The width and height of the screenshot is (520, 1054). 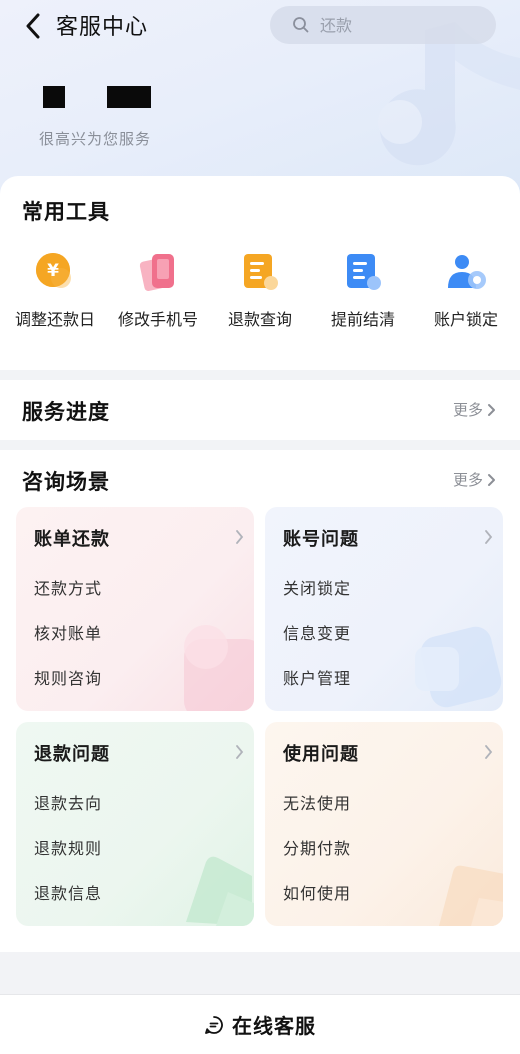 What do you see at coordinates (68, 587) in the screenshot?
I see `tile-link-repay-method: 还款方式` at bounding box center [68, 587].